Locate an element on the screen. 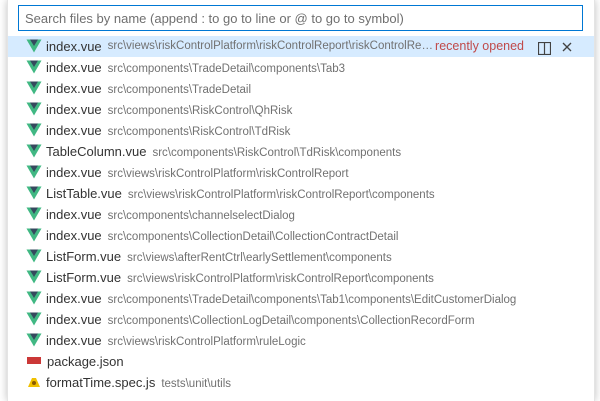 The height and width of the screenshot is (401, 600). file-name: TableColumn.vue is located at coordinates (96, 151).